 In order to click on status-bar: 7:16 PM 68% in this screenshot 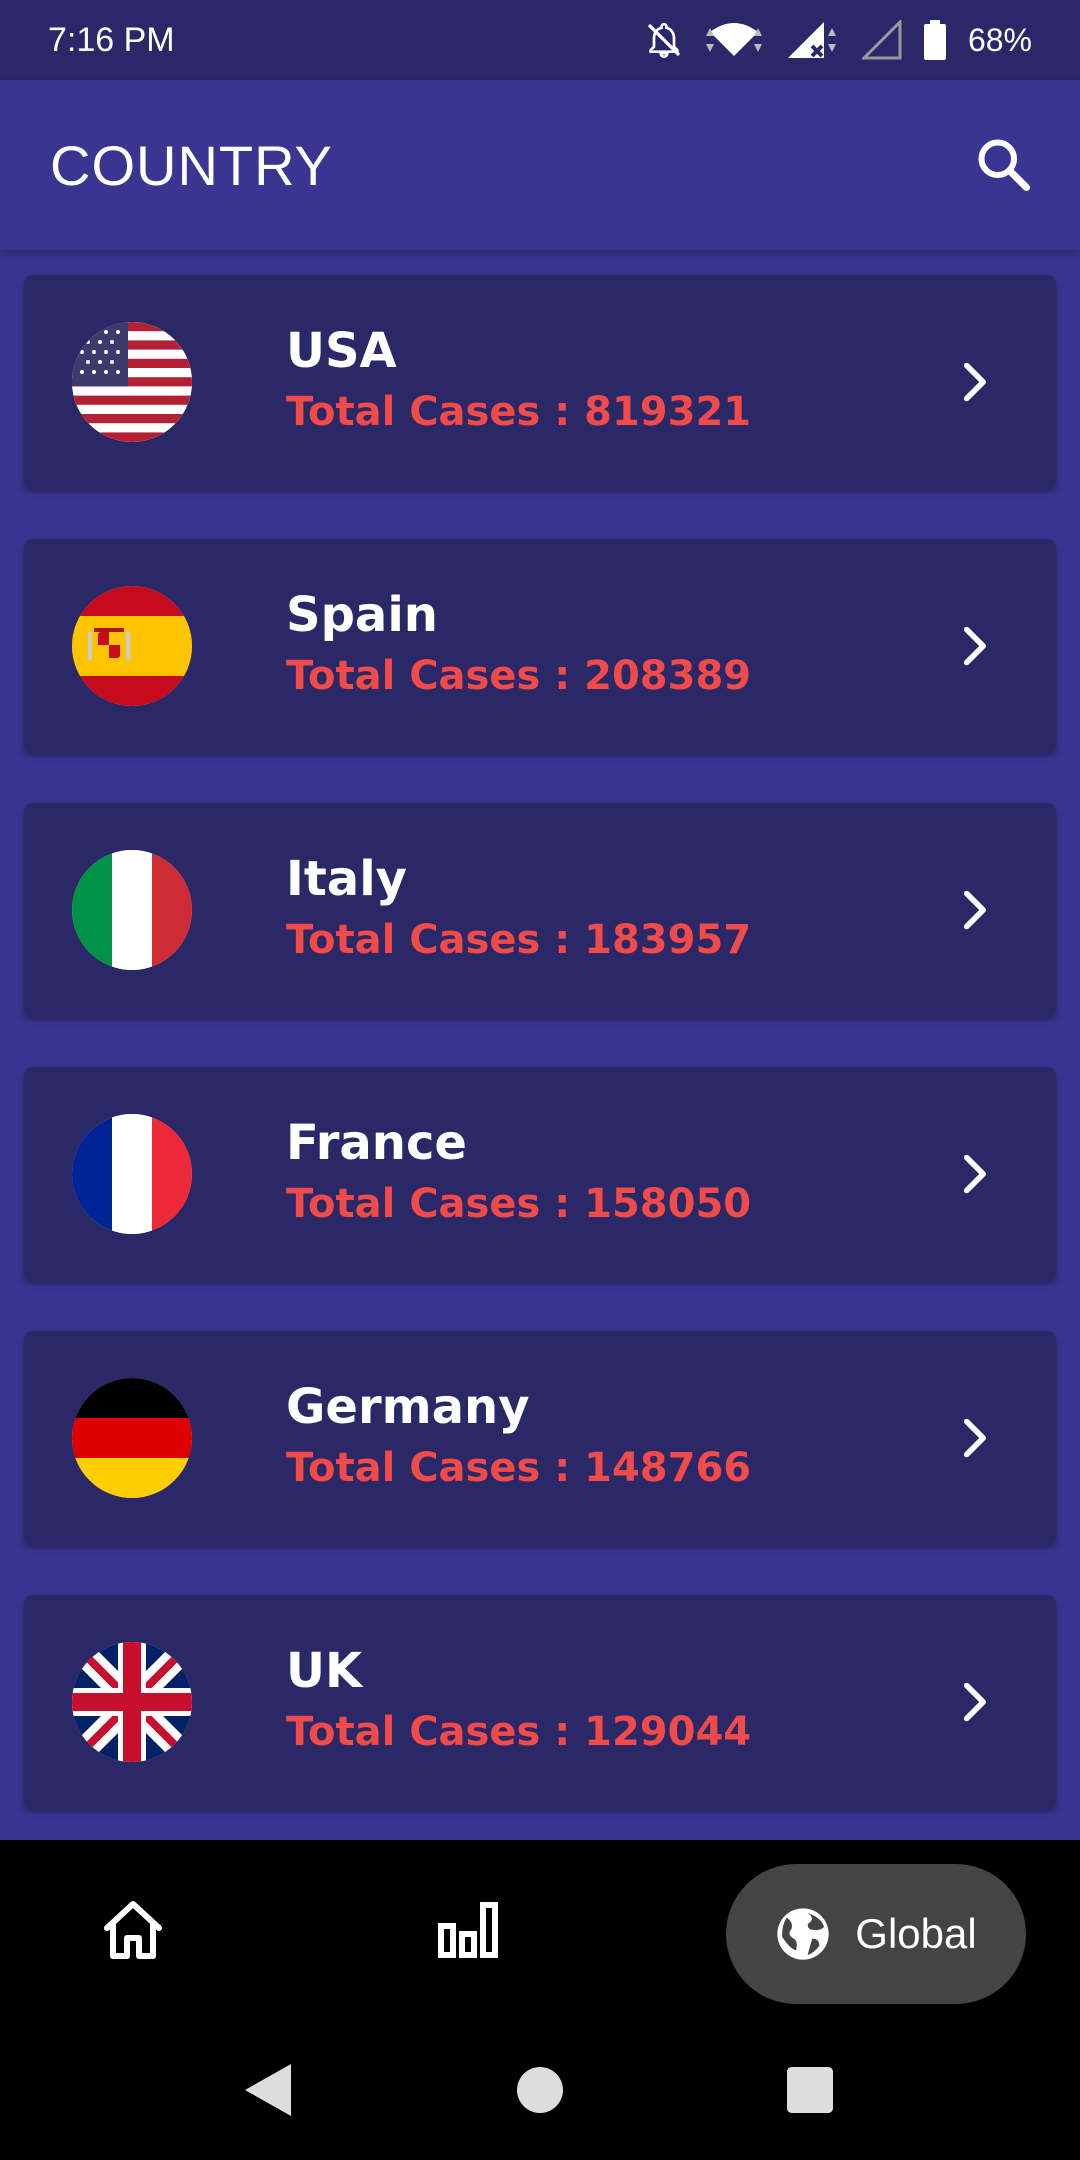, I will do `click(540, 40)`.